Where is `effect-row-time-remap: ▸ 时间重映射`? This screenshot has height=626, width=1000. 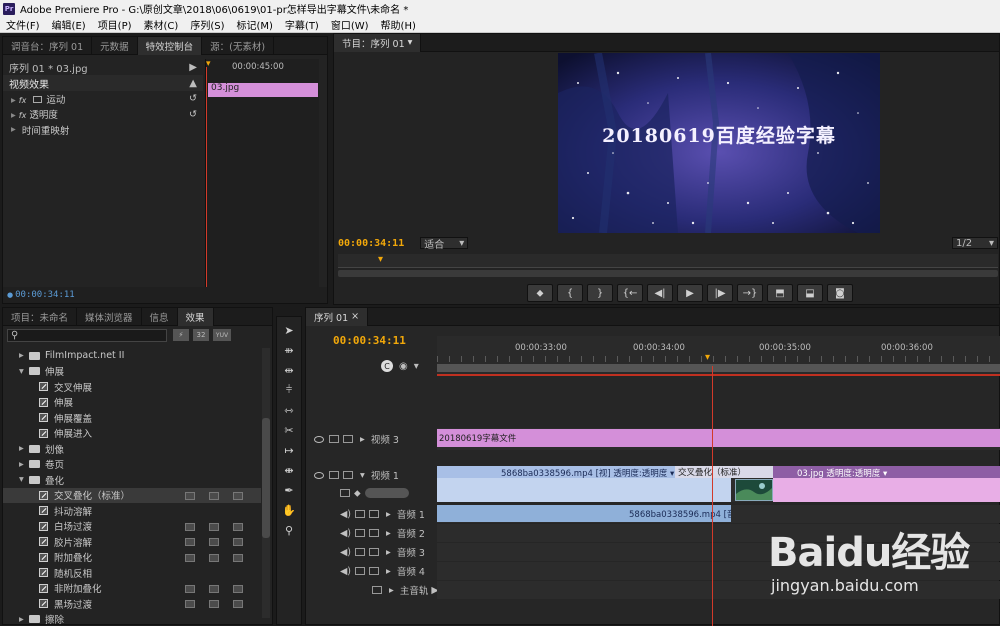
effect-row-time-remap: ▸ 时间重映射 is located at coordinates (103, 130).